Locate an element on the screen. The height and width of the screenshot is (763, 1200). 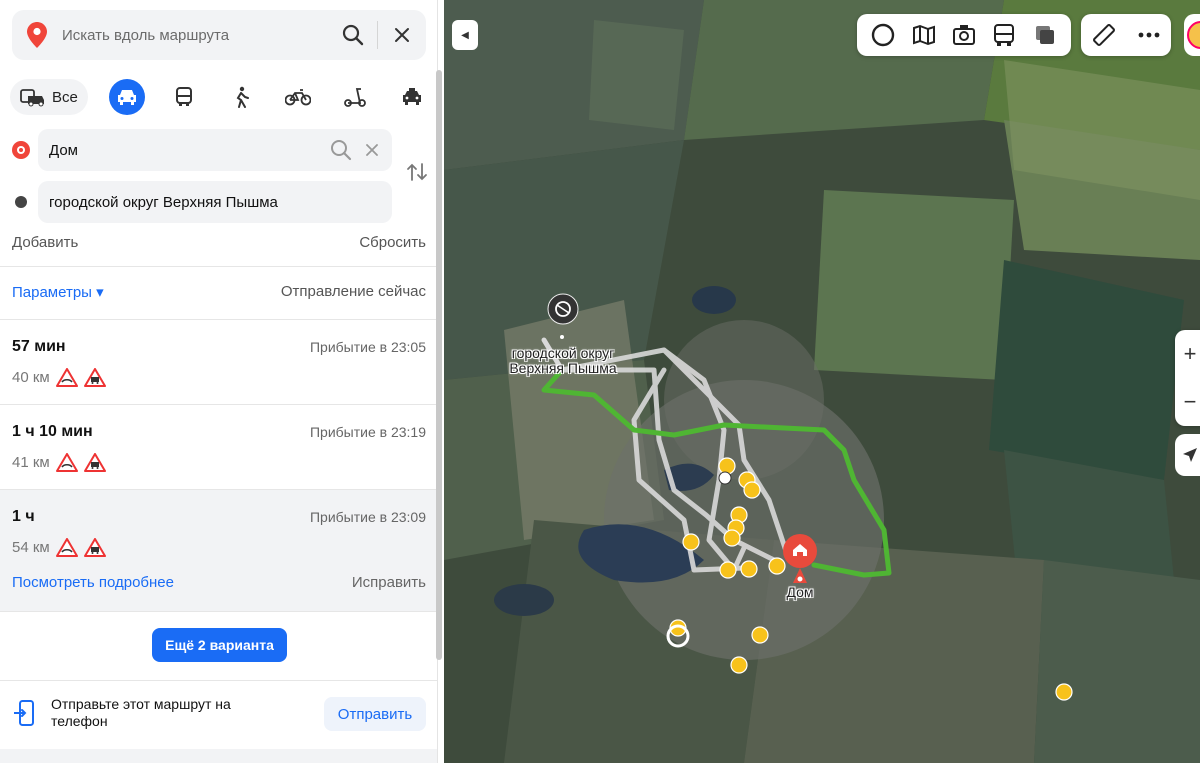
bicycle-icon is located at coordinates (297, 97).